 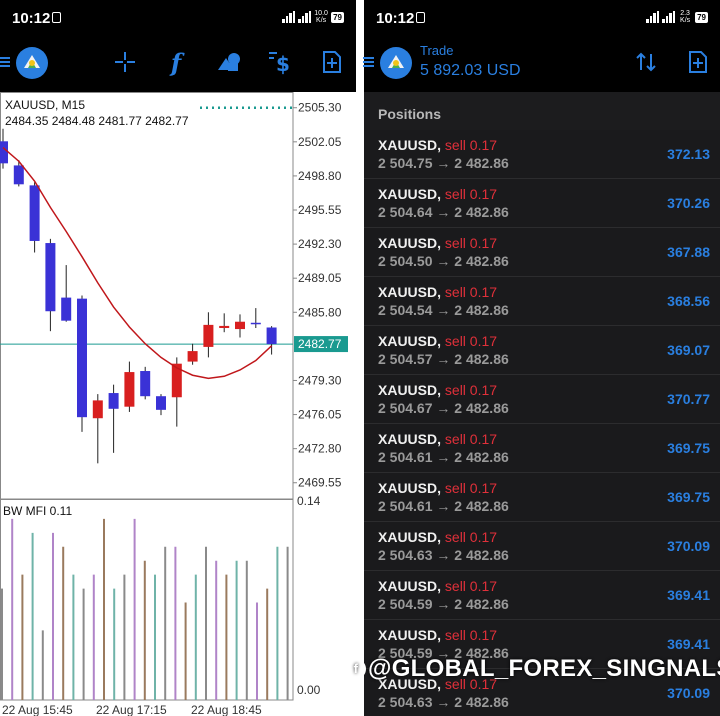 I want to click on position-profit: 367.88, so click(x=688, y=252).